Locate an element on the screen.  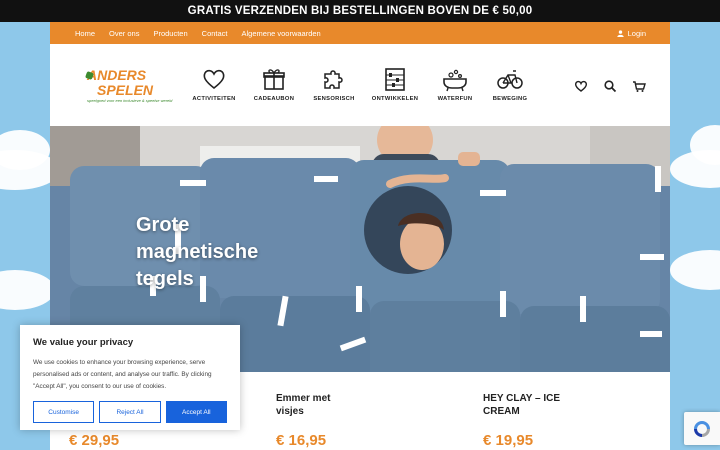
product-card: Emmer met visjes € 16,95 is located at coordinates (316, 420).